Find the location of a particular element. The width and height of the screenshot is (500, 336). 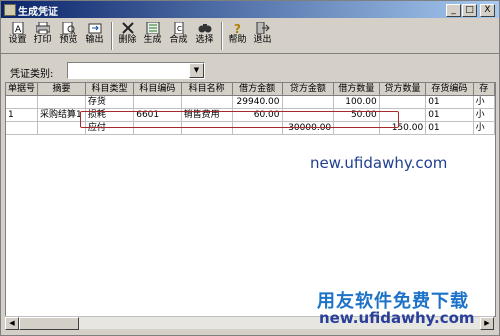

export-button: 输出 is located at coordinates (94, 36).